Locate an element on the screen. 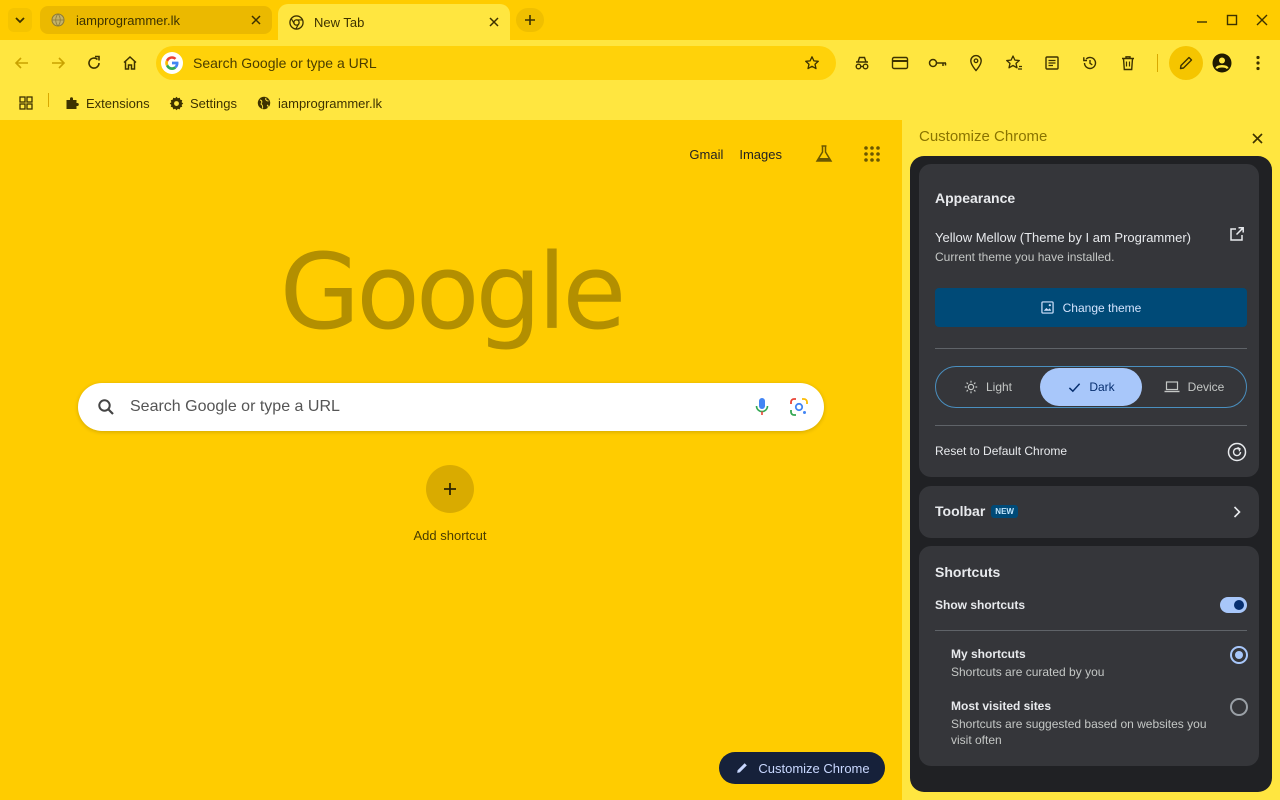 This screenshot has height=800, width=1280. my-shortcuts-radio is located at coordinates (1239, 655).